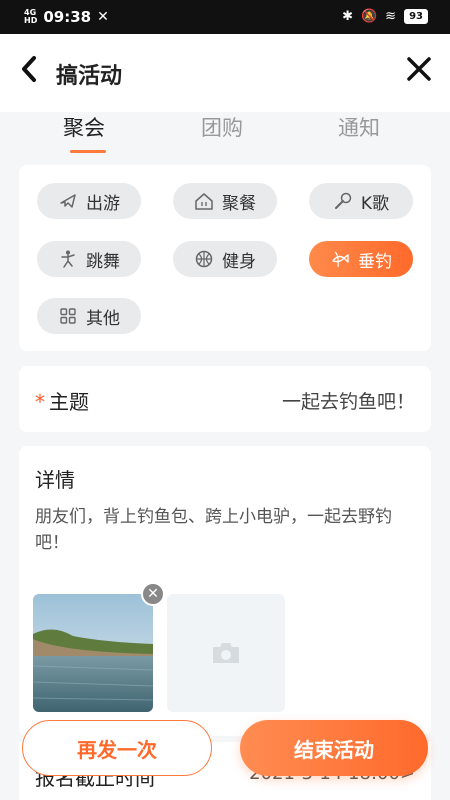 The image size is (450, 800). I want to click on camera-icon, so click(226, 653).